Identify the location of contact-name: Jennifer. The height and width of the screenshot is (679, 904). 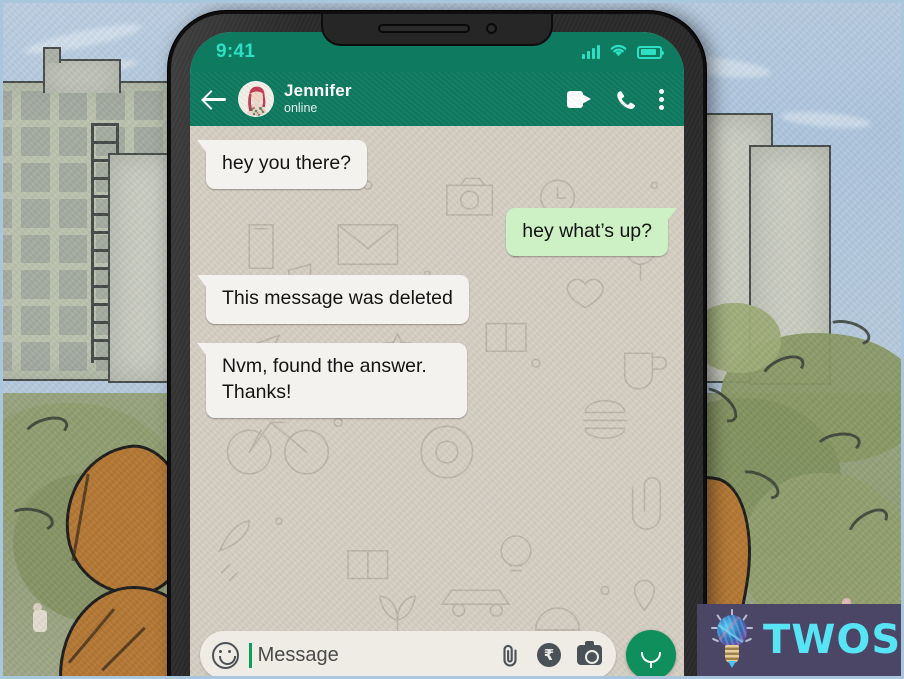
(318, 90).